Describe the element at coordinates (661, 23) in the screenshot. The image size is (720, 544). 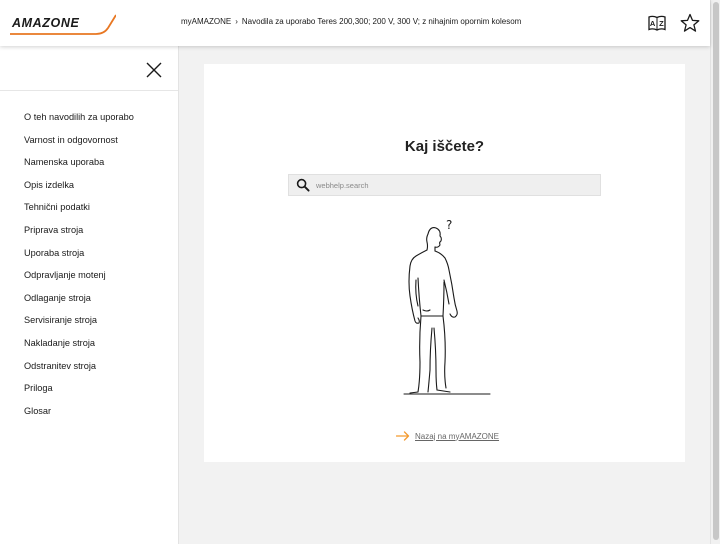
I see `svg-text: Z` at that location.